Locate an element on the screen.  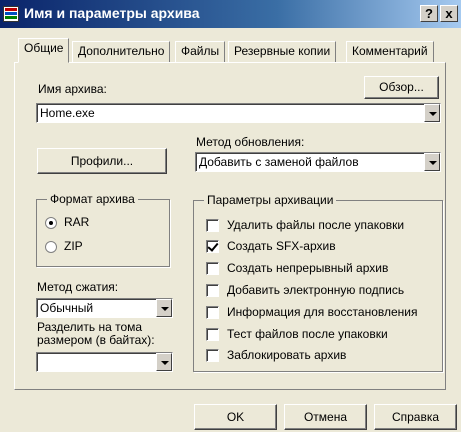
archive-format-title: Формат архива is located at coordinates (92, 199).